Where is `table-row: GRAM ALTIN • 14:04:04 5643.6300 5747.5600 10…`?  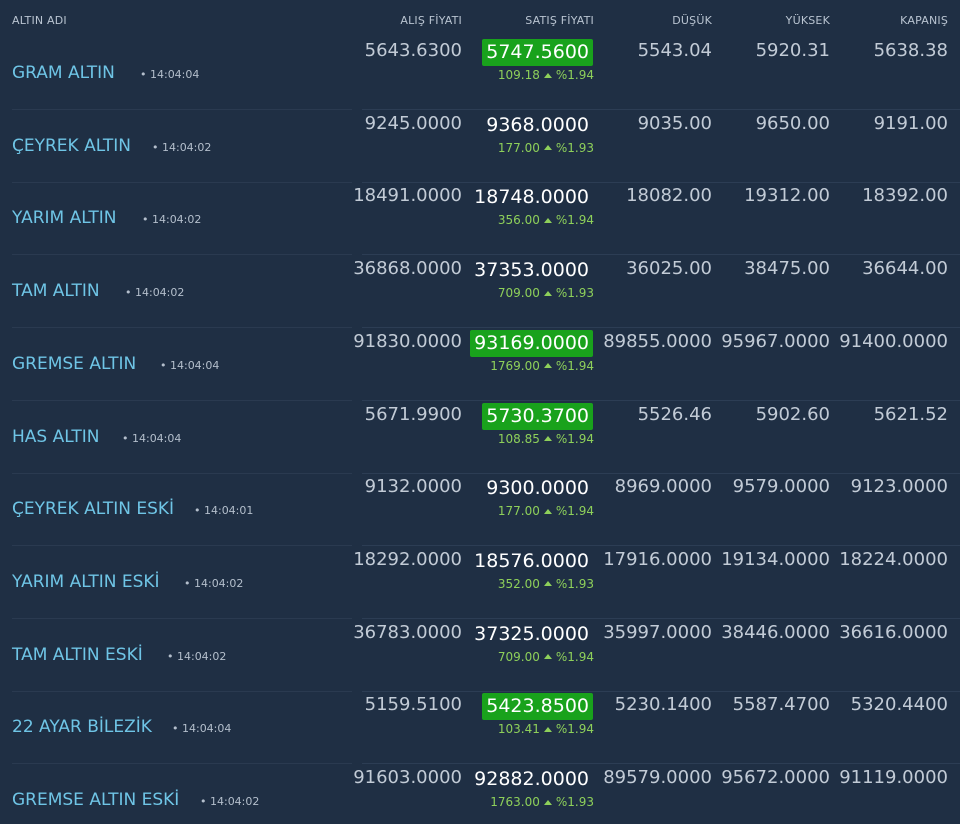
table-row: GRAM ALTIN • 14:04:04 5643.6300 5747.5600 10… is located at coordinates (480, 73).